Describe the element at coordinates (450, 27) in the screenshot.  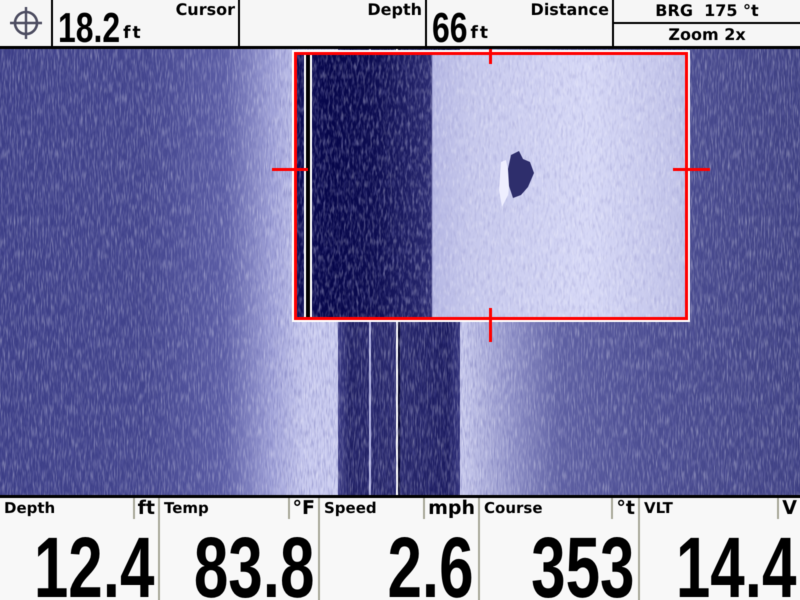
I see `readout-value: 66` at that location.